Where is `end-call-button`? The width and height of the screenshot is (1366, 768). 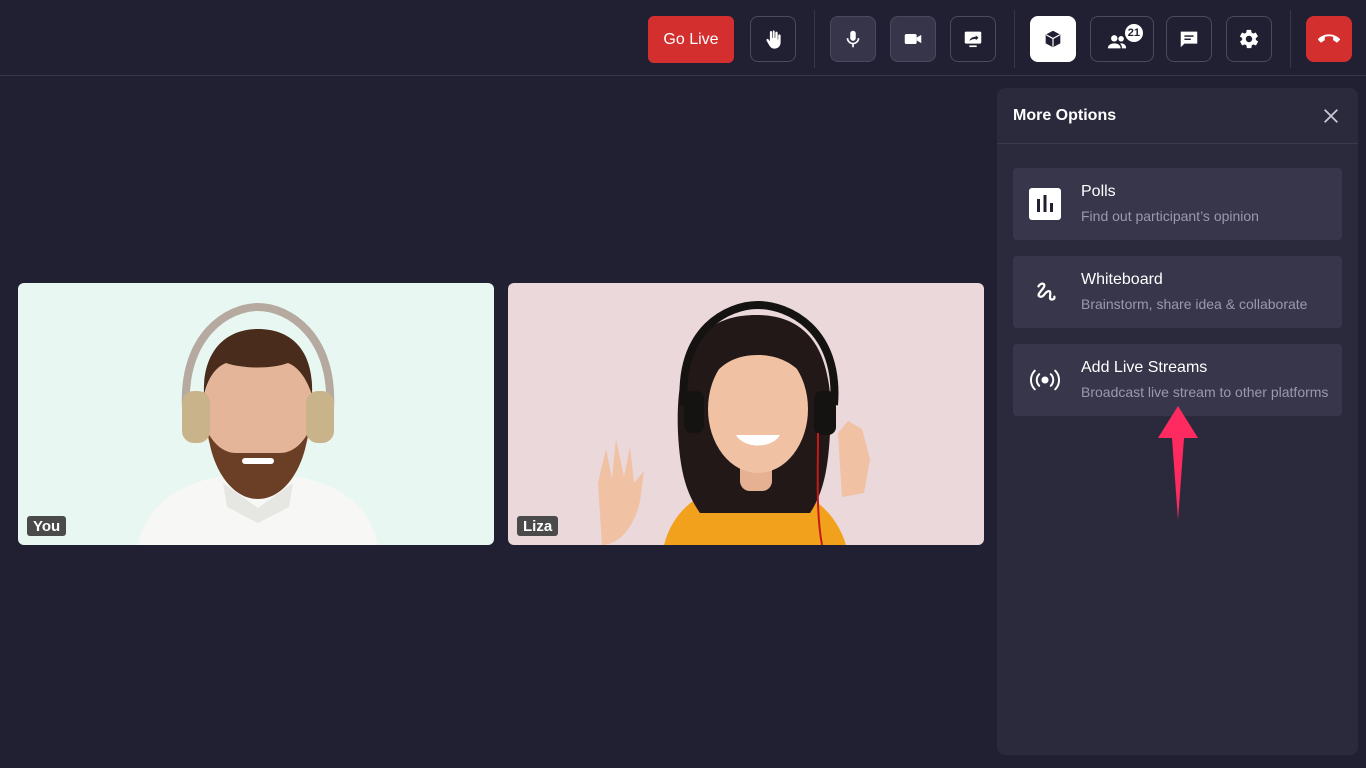 end-call-button is located at coordinates (1329, 39).